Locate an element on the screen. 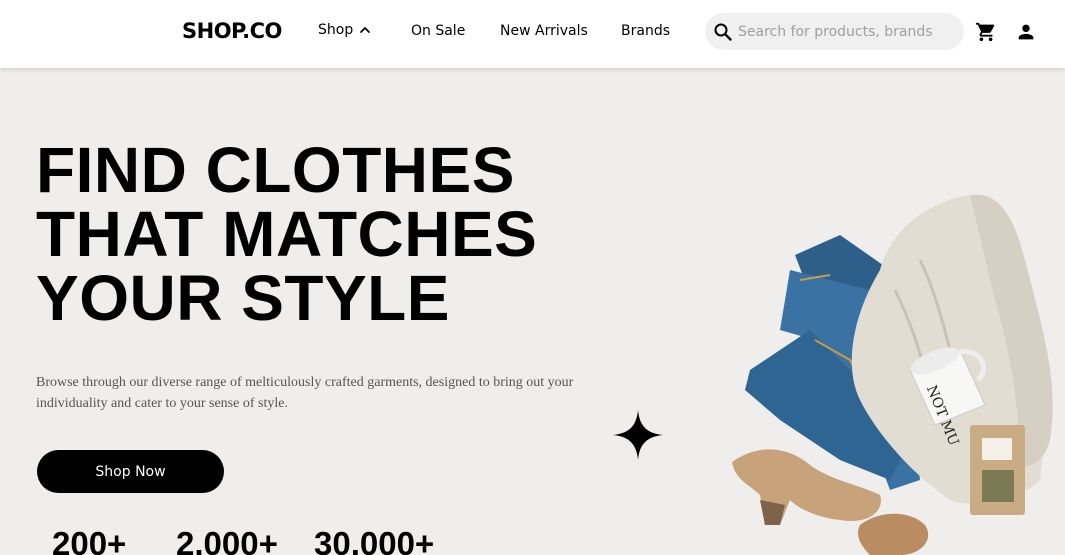  sparkle-icon is located at coordinates (638, 435).